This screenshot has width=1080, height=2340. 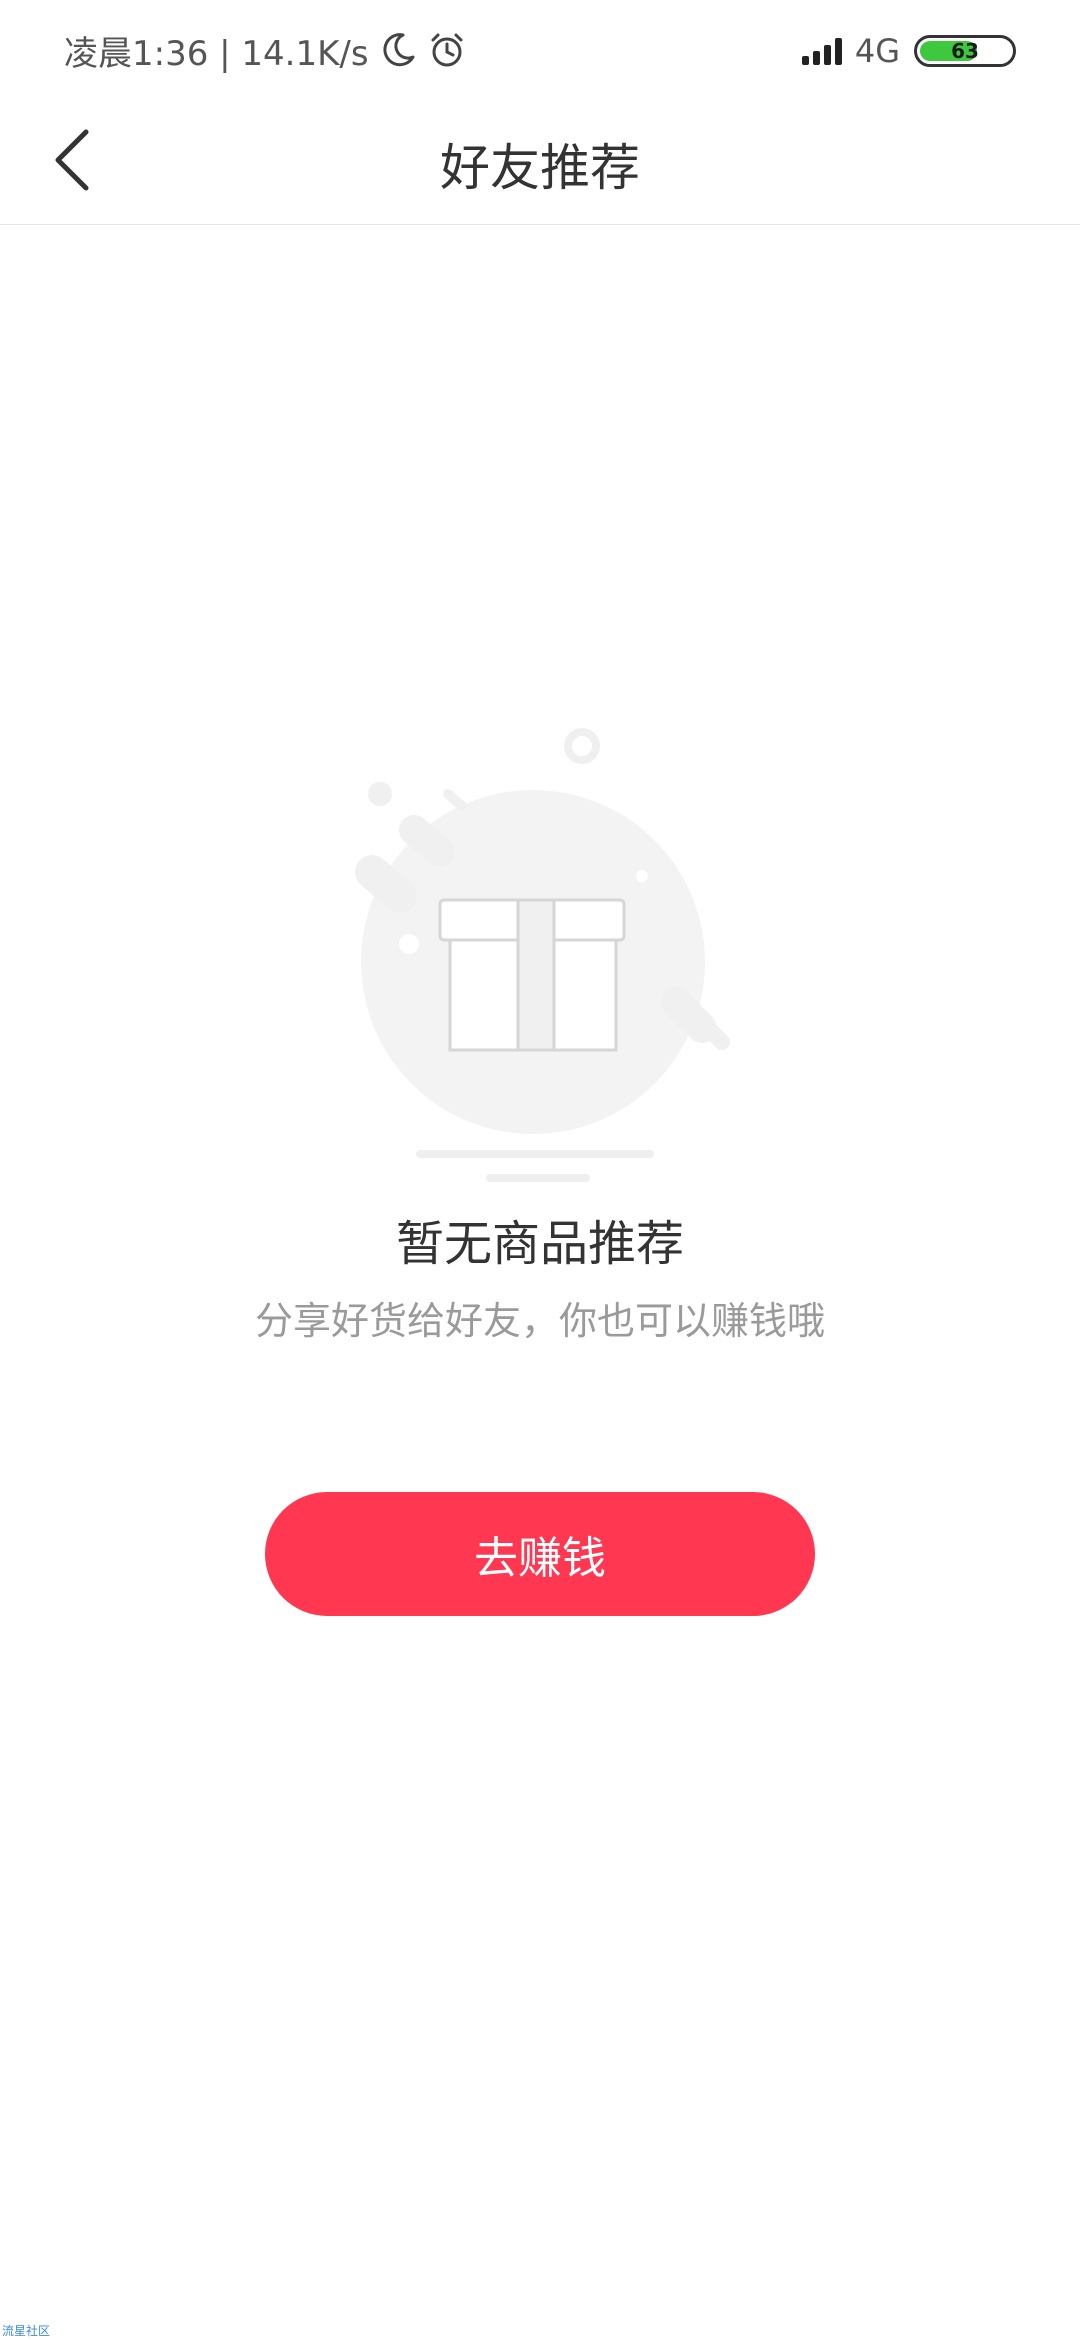 I want to click on signal-icon, so click(x=824, y=51).